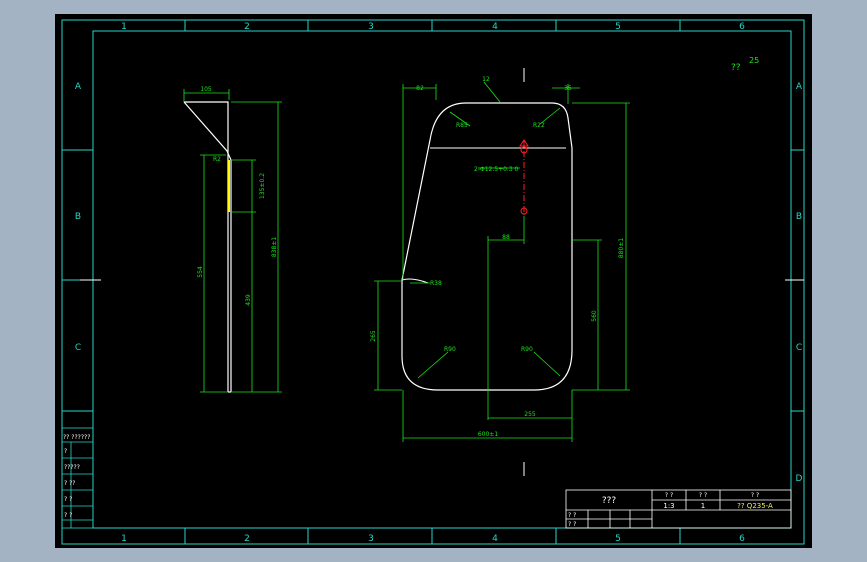 The height and width of the screenshot is (562, 867). What do you see at coordinates (217, 159) in the screenshot?
I see `dim-side-radius: R2` at bounding box center [217, 159].